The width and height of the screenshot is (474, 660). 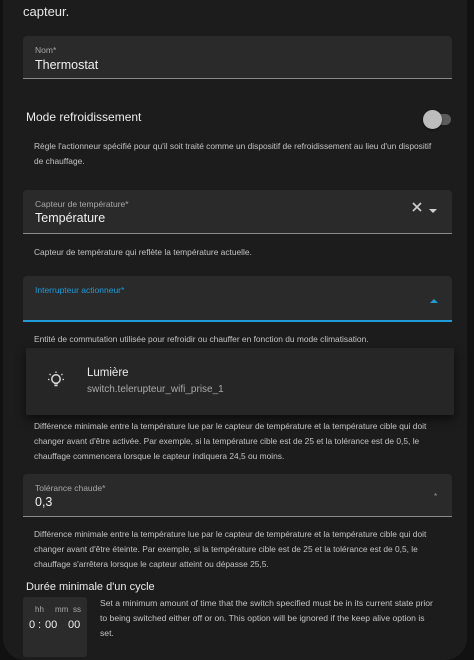 What do you see at coordinates (90, 587) in the screenshot?
I see `min-cycle-title: Durée minimale d'un cycle` at bounding box center [90, 587].